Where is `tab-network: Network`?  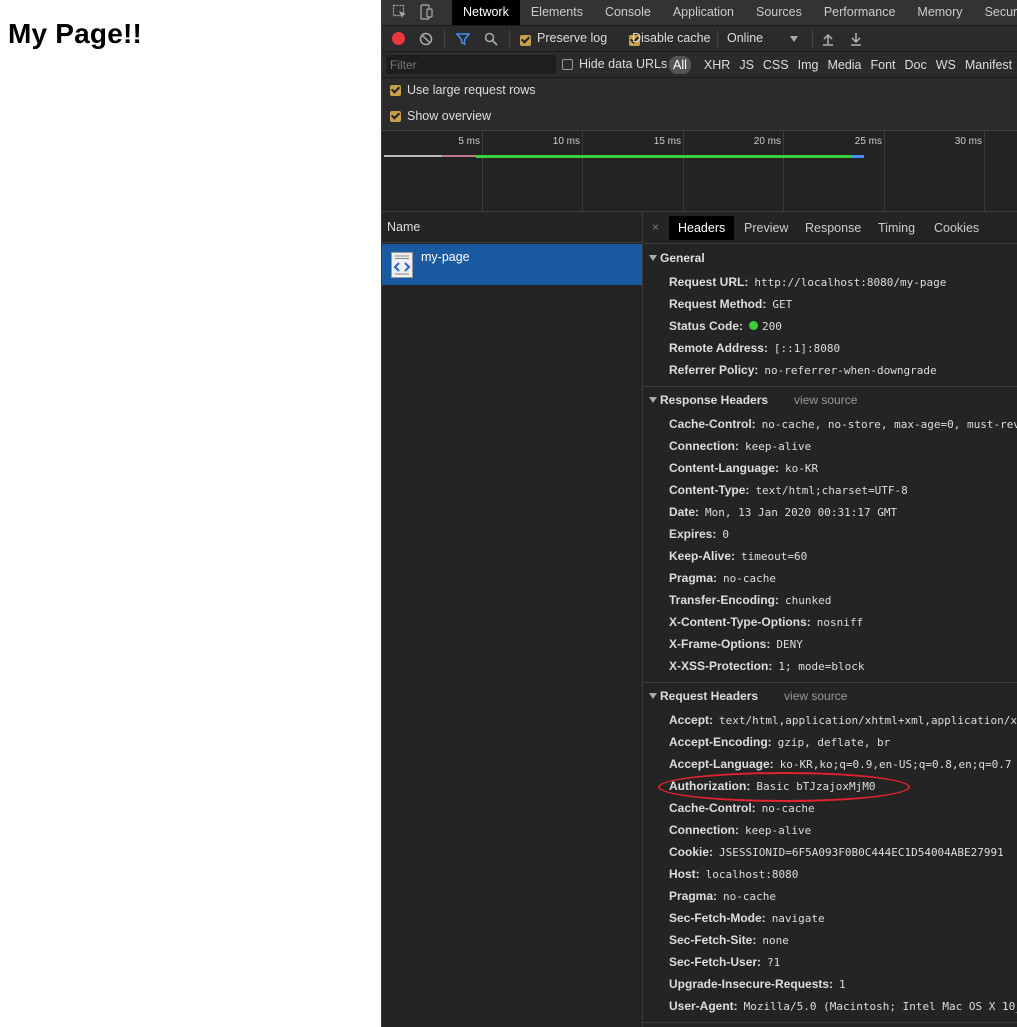
tab-network: Network is located at coordinates (486, 12).